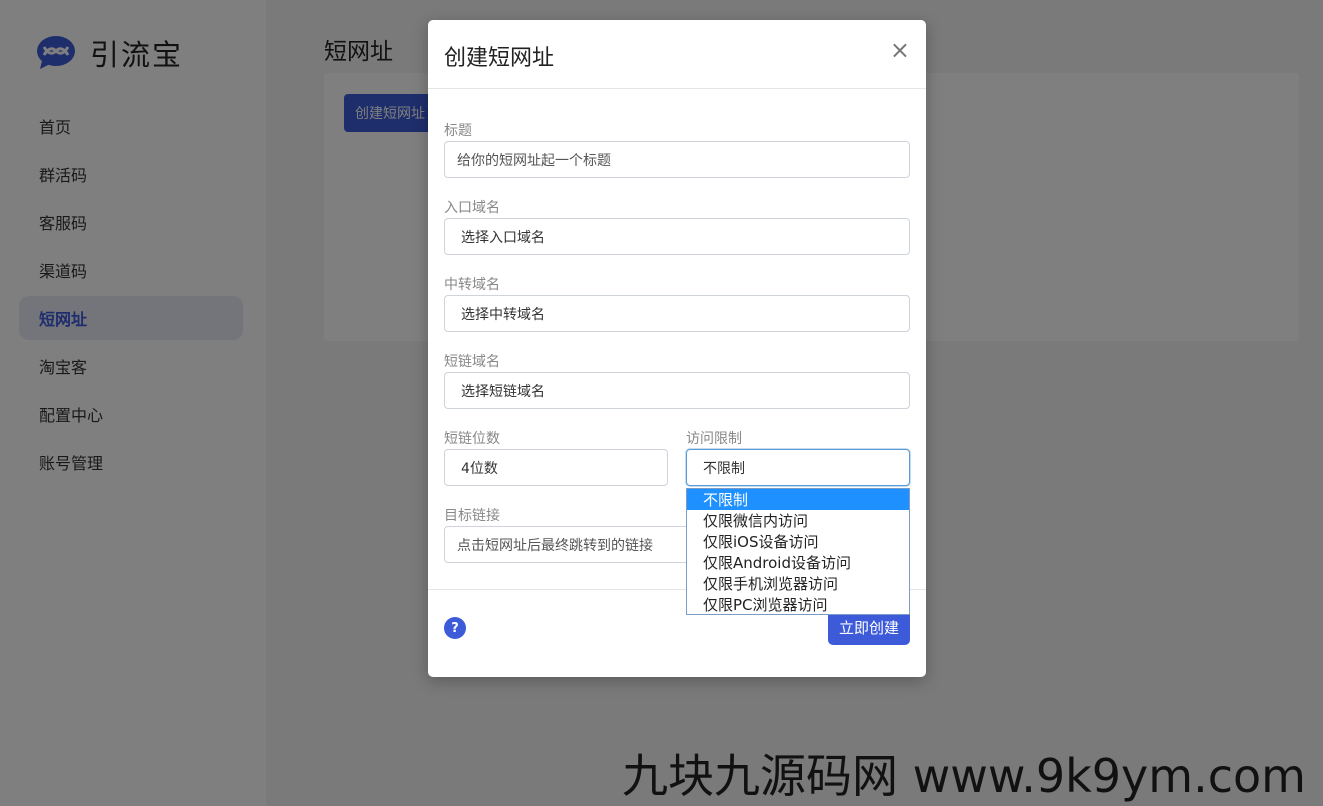  Describe the element at coordinates (472, 208) in the screenshot. I see `entry-domain-label: 入口域名` at that location.